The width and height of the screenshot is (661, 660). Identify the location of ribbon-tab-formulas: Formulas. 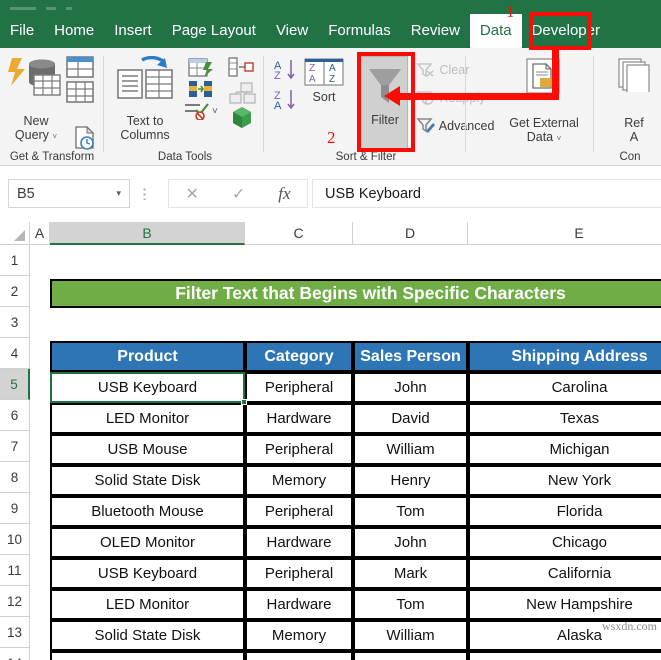
(359, 31).